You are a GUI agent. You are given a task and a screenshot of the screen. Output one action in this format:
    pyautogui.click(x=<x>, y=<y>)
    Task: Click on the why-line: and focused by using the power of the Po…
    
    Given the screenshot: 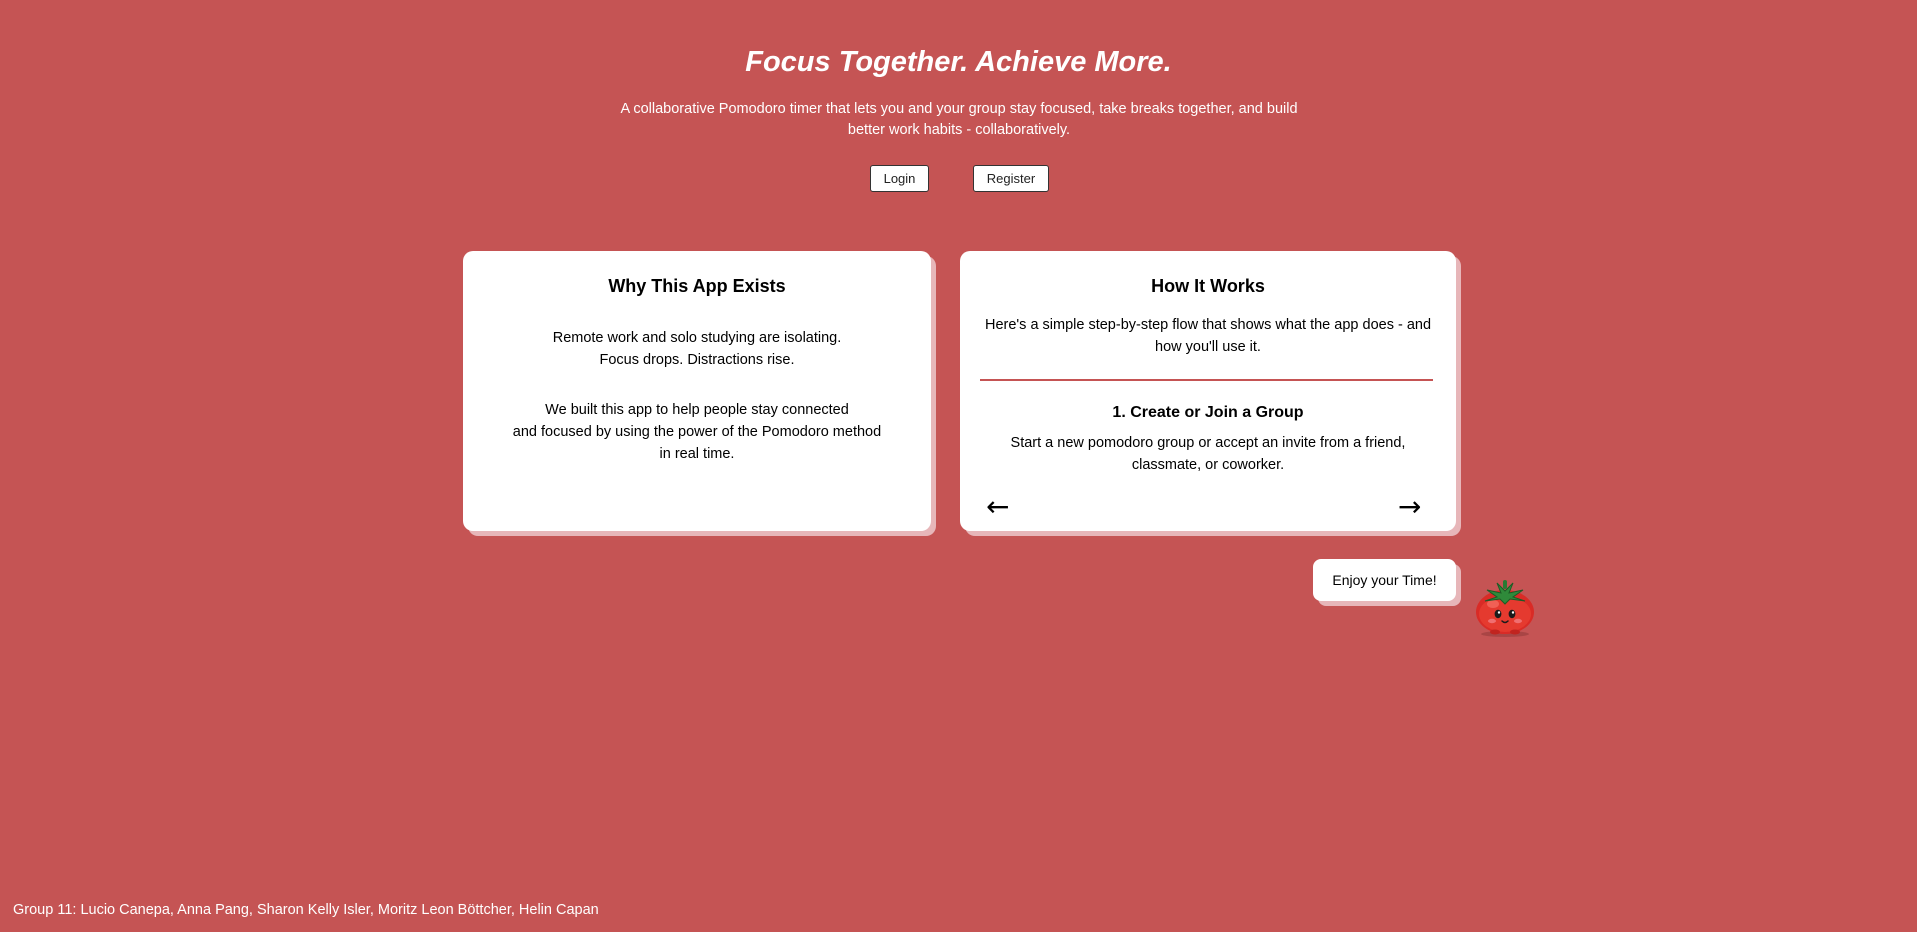 What is the action you would take?
    pyautogui.click(x=697, y=432)
    